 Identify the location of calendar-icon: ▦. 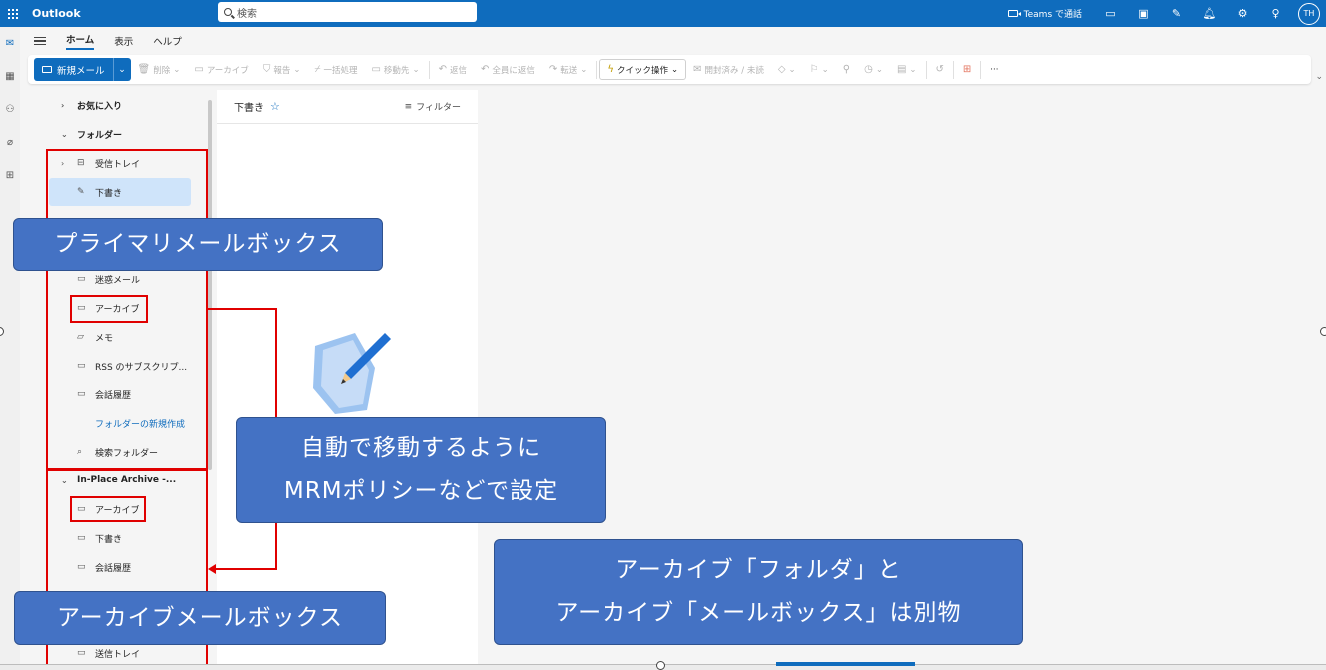
(10, 76).